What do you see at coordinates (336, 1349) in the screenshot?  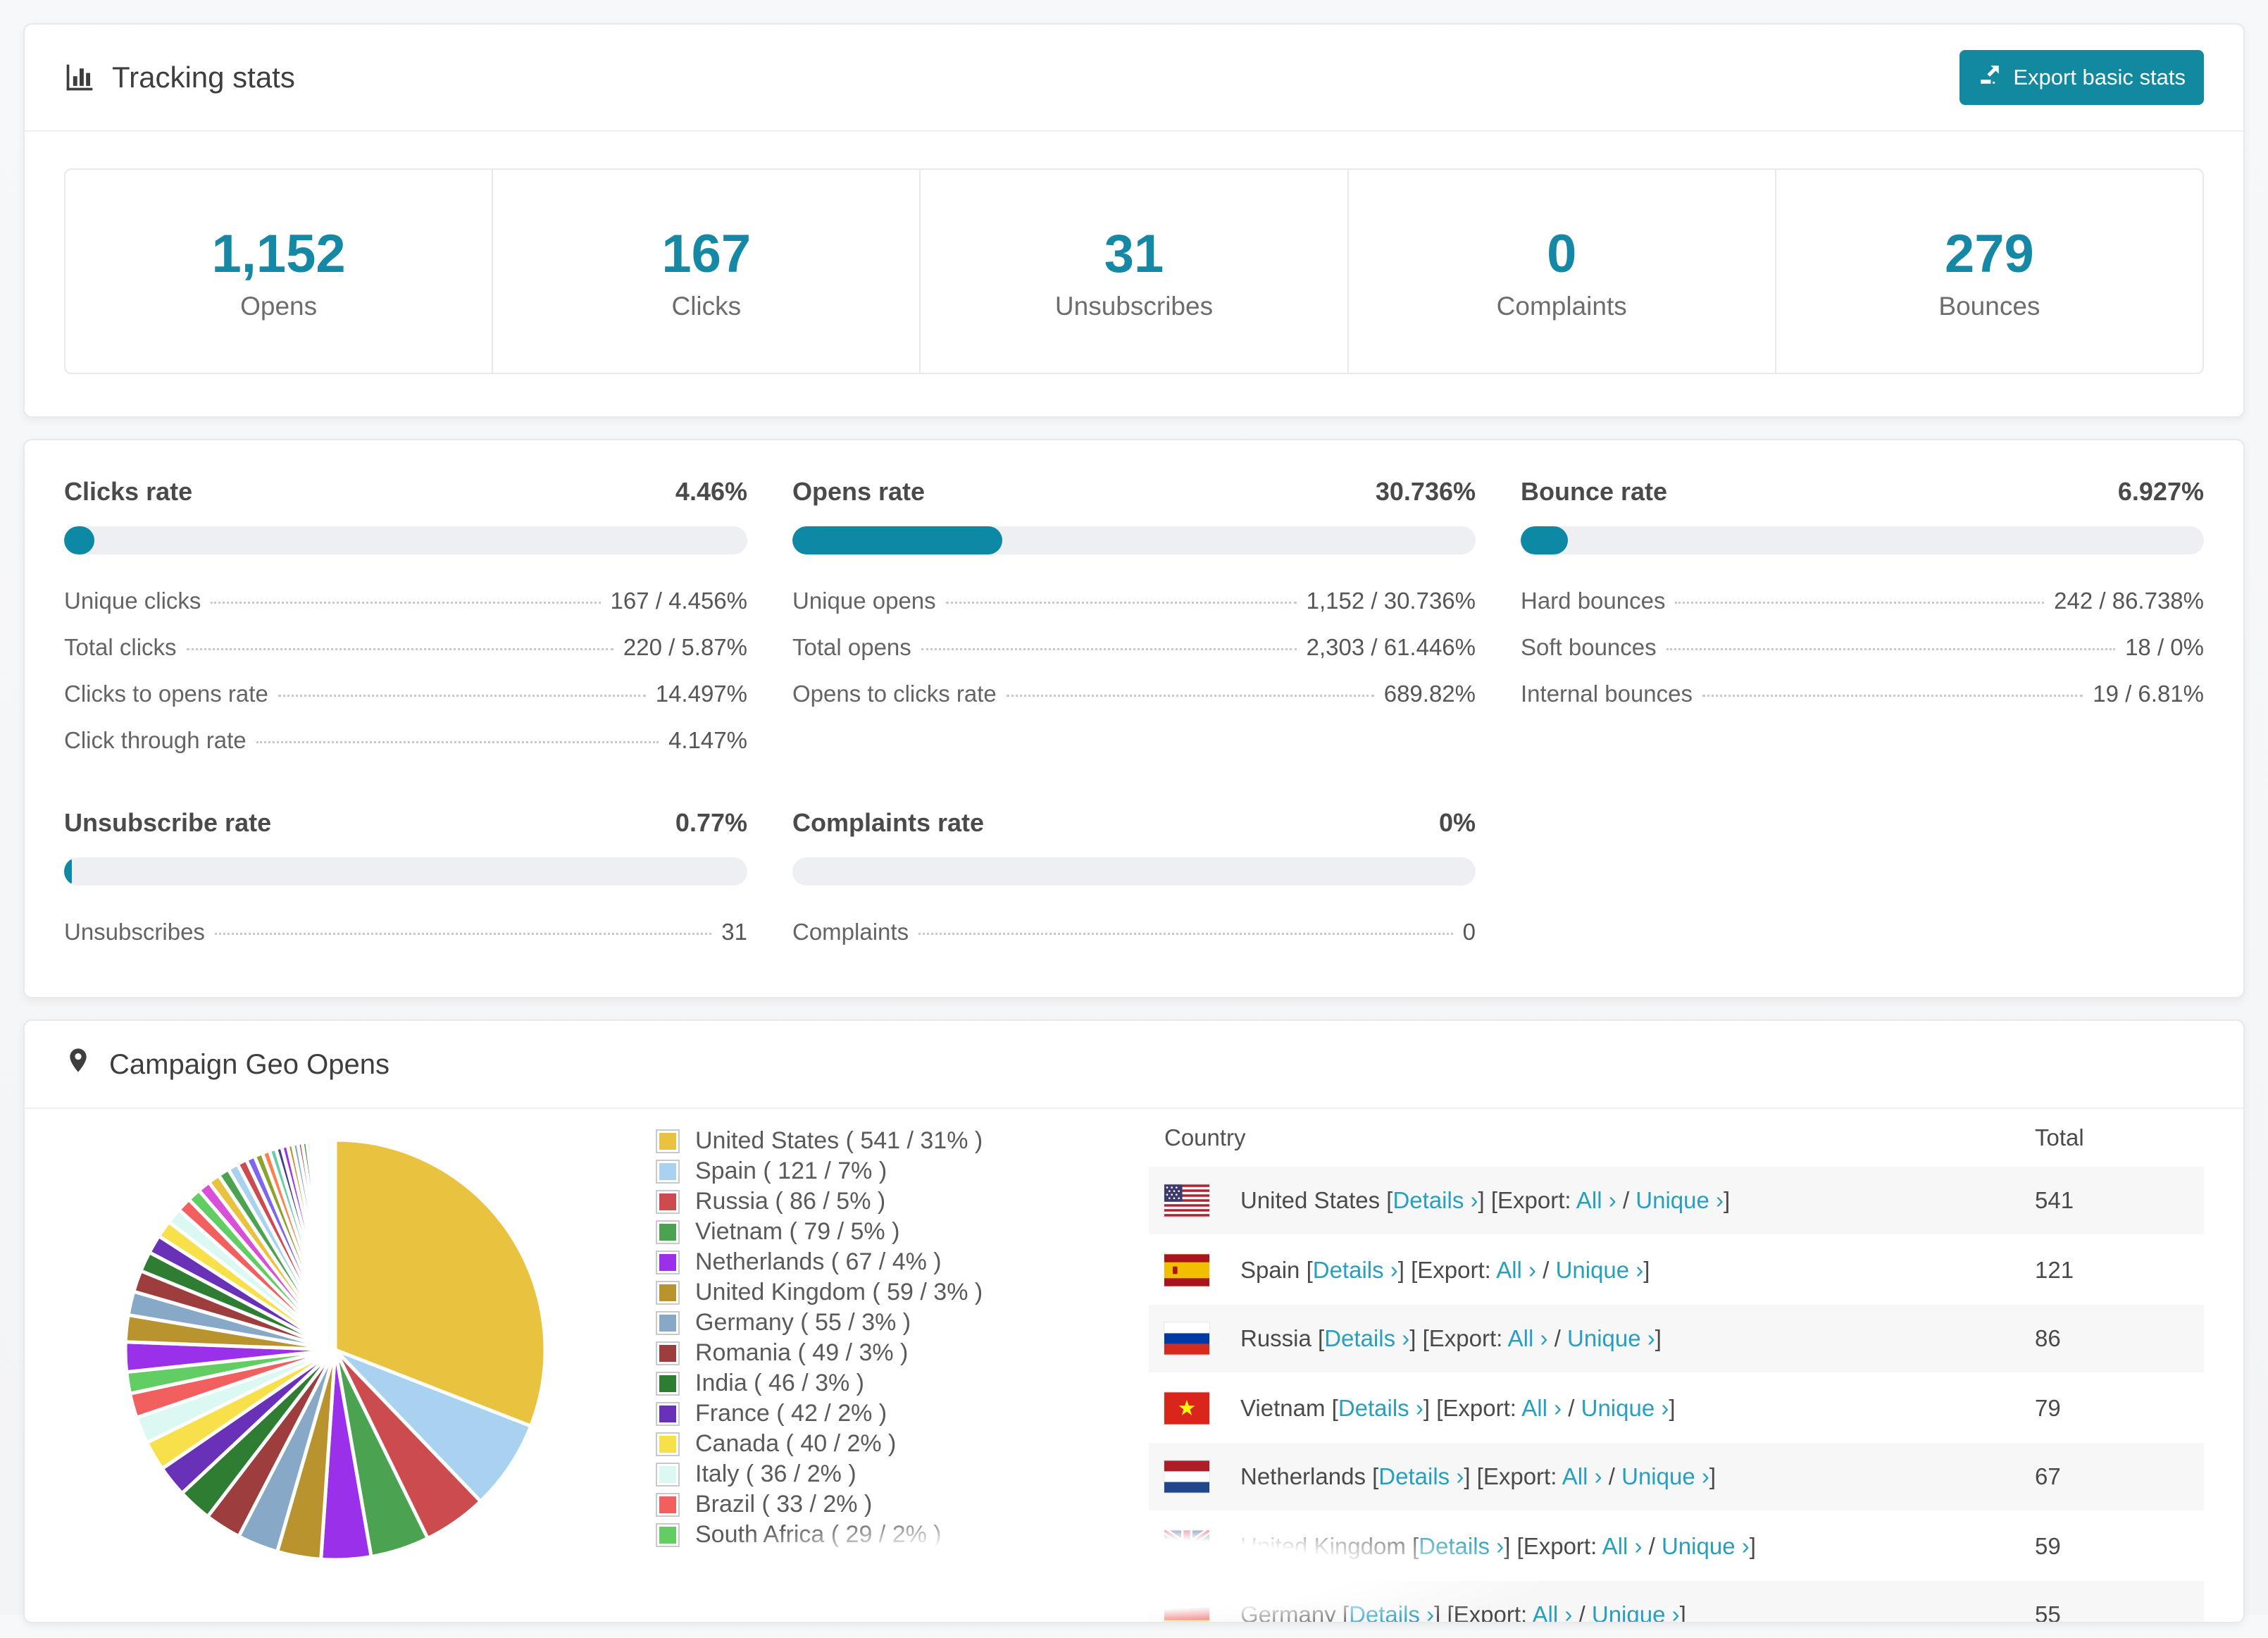 I see `geo-pie-chart` at bounding box center [336, 1349].